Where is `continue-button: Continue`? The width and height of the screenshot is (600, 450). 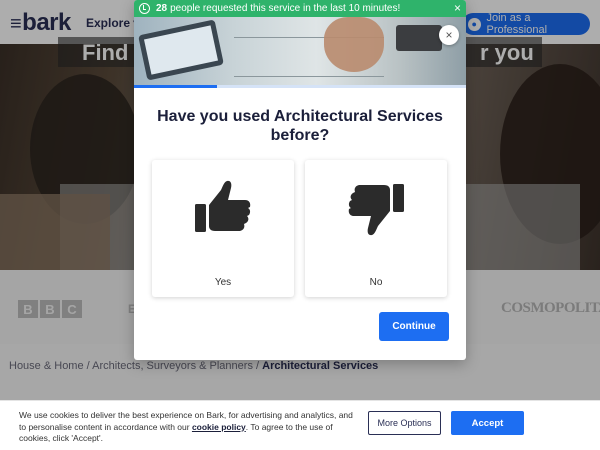 continue-button: Continue is located at coordinates (414, 326).